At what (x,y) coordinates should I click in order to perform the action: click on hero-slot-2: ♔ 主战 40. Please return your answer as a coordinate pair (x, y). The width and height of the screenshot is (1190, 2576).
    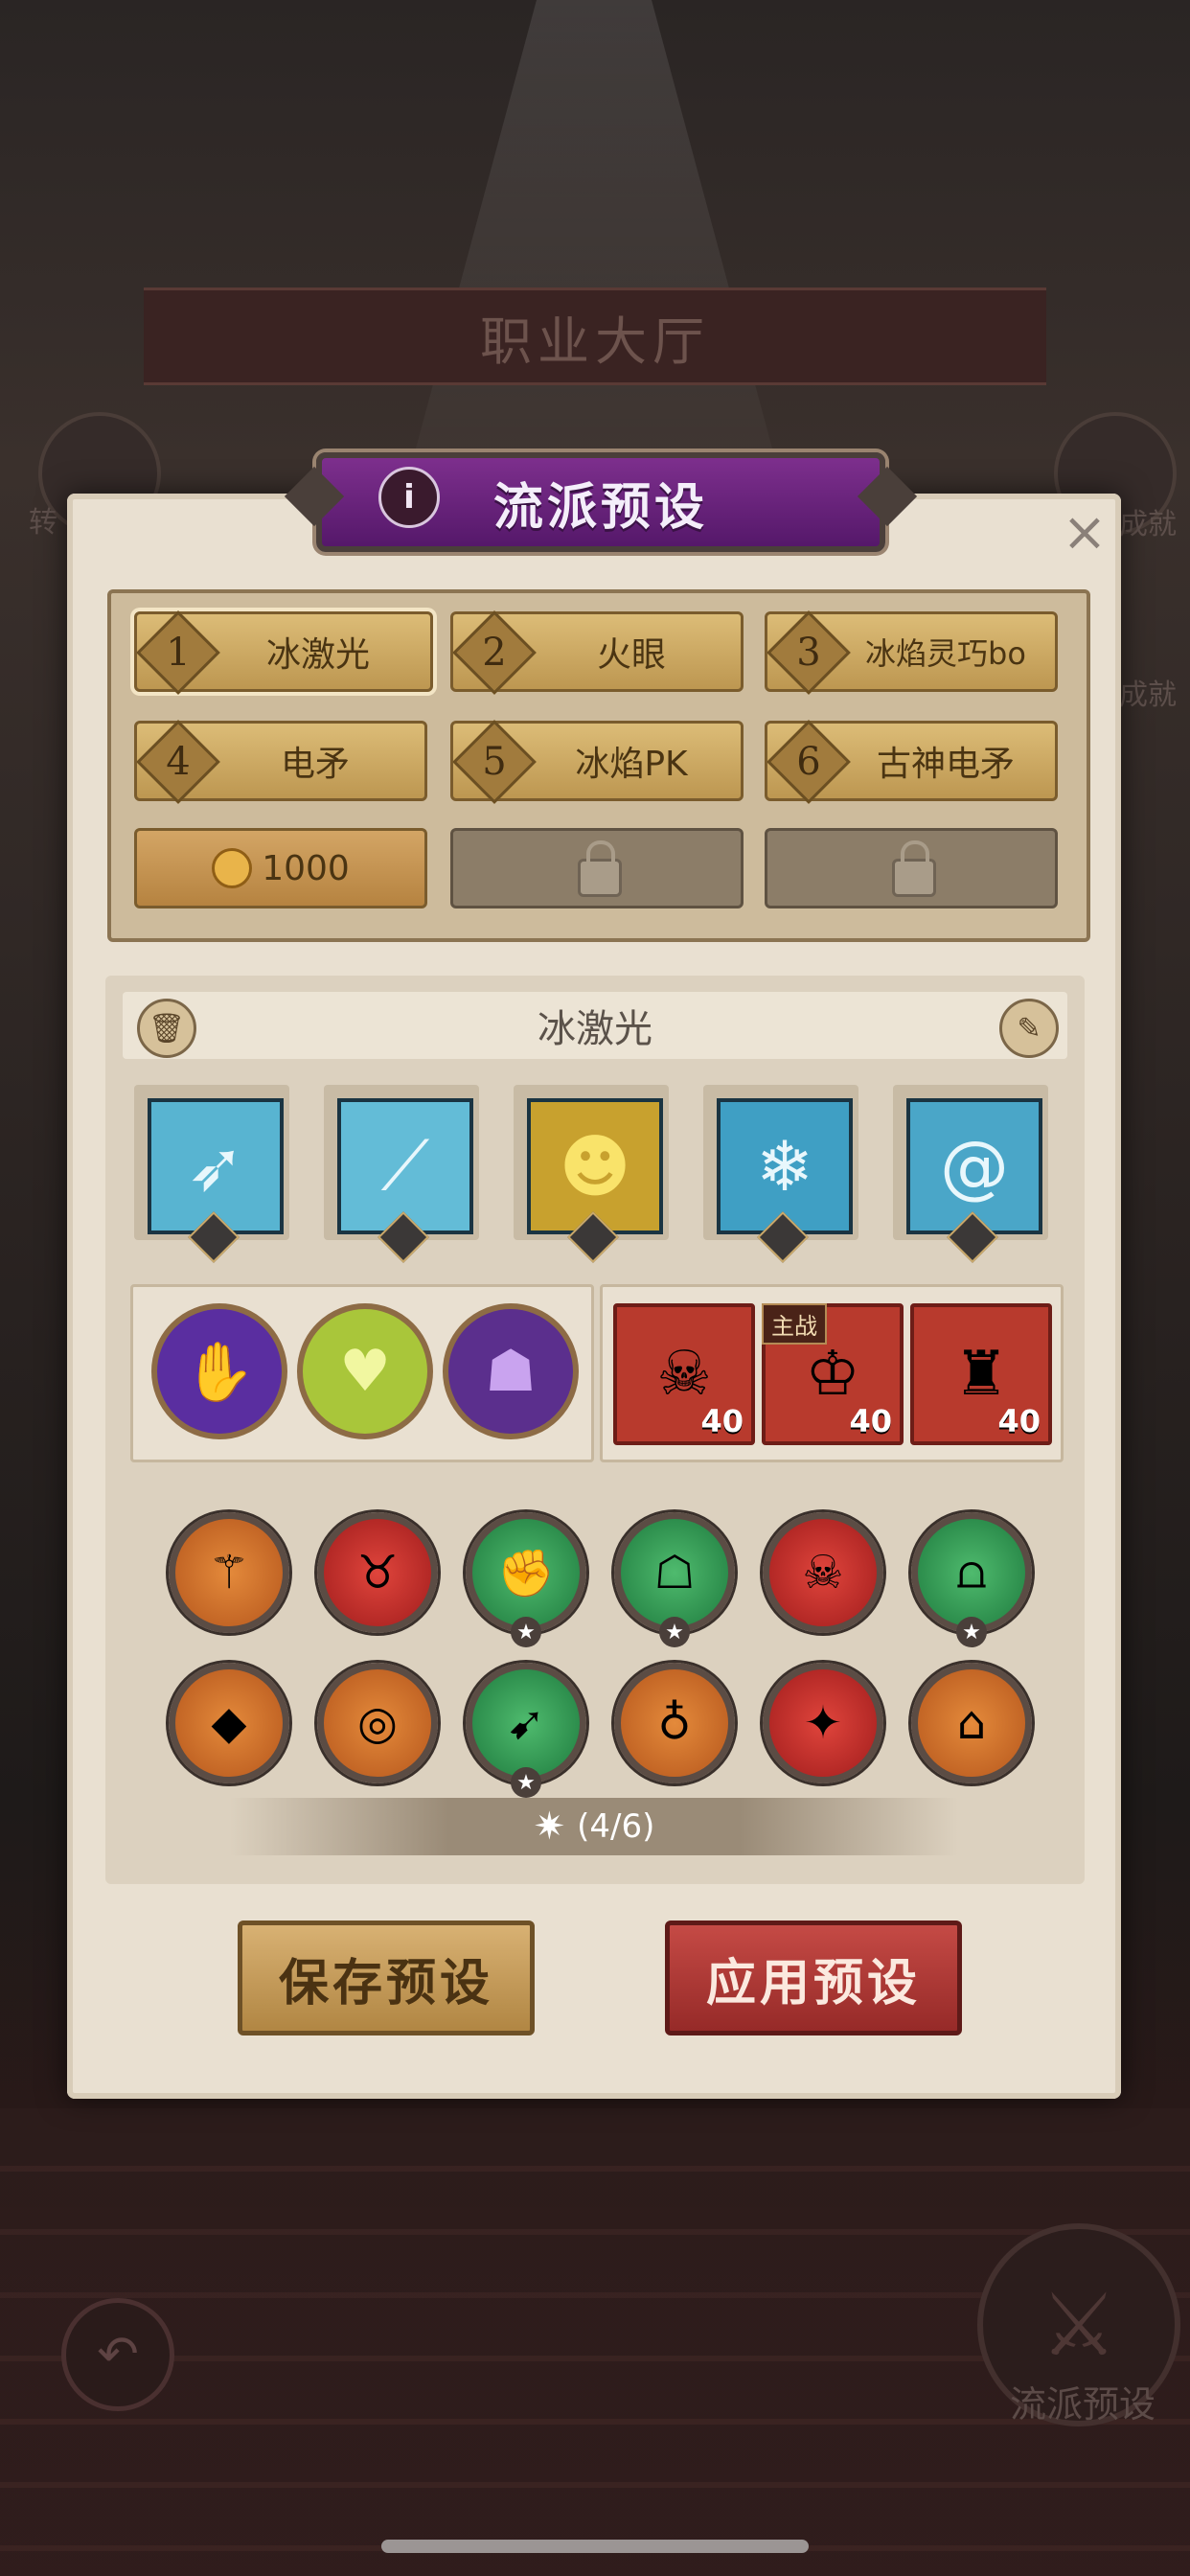
    Looking at the image, I should click on (833, 1374).